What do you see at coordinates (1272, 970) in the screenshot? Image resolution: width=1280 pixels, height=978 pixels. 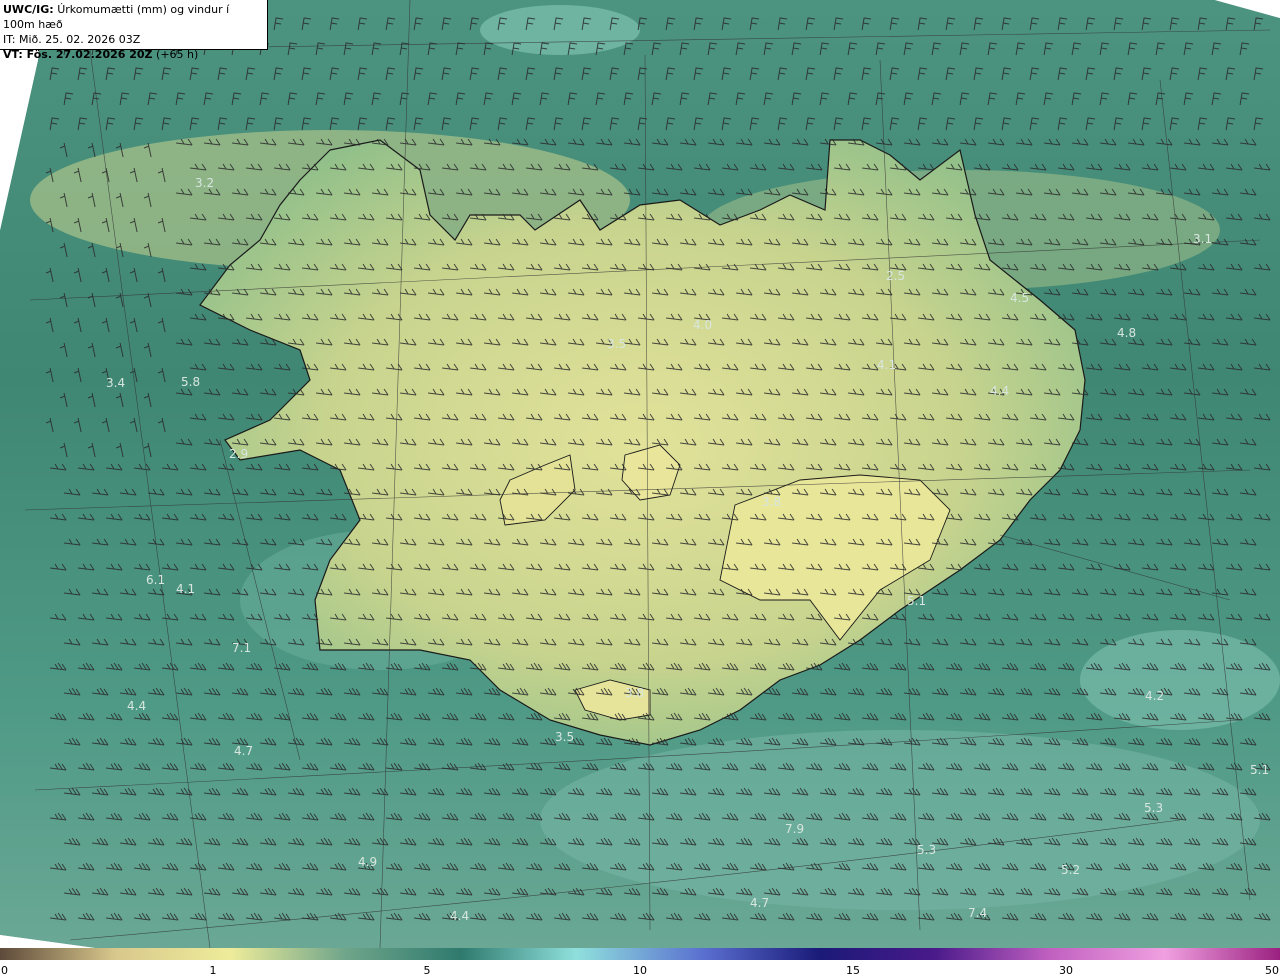 I see `colorbar-tick: 50` at bounding box center [1272, 970].